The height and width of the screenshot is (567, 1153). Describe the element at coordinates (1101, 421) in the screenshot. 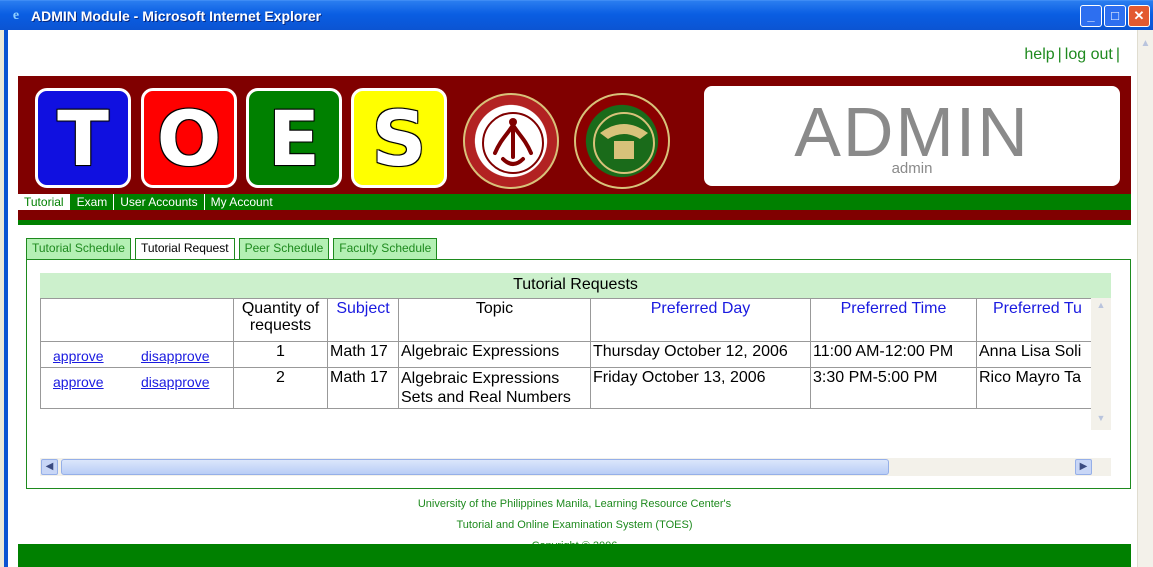

I see `scroll-down-icon: ▼` at that location.